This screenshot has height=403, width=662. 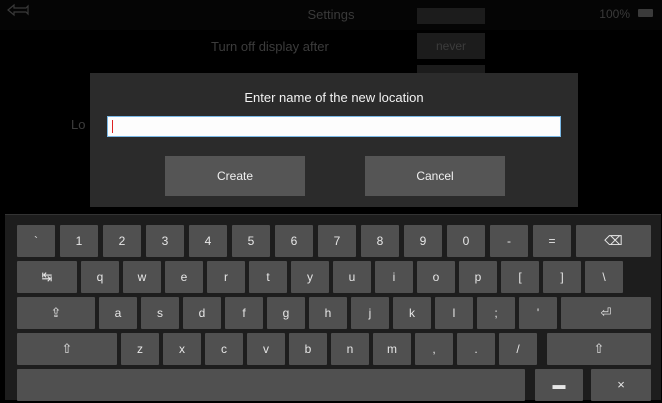 I want to click on key: ', so click(x=538, y=313).